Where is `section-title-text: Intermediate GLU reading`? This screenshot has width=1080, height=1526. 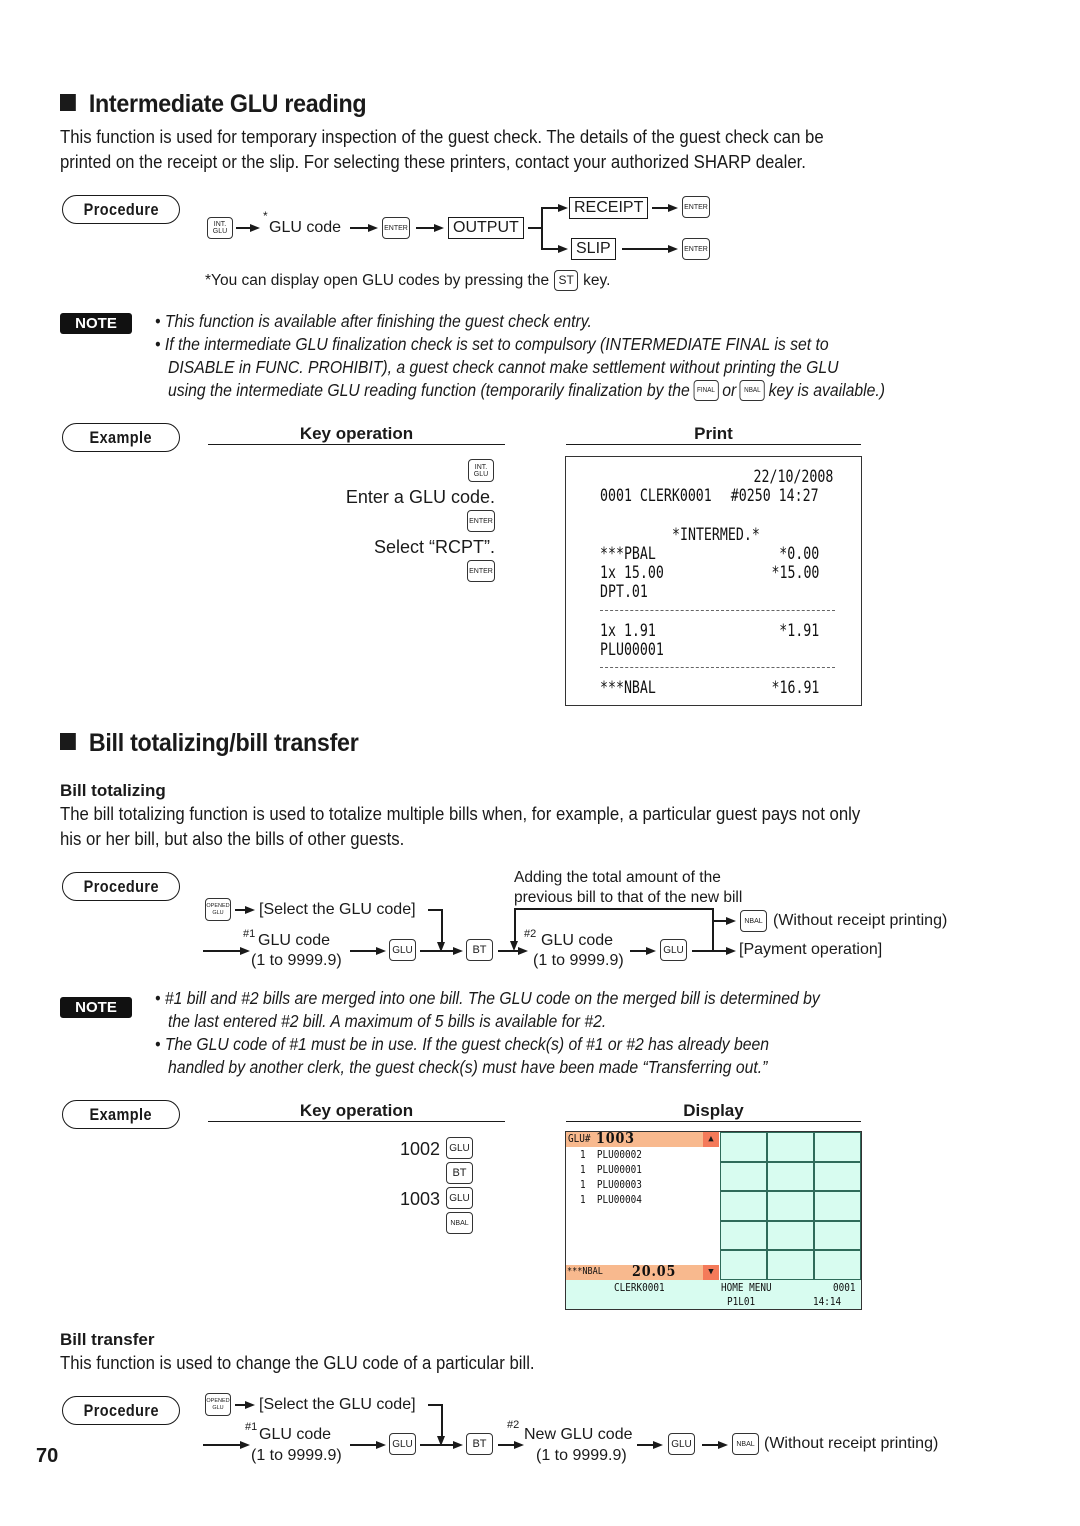
section-title-text: Intermediate GLU reading is located at coordinates (227, 104).